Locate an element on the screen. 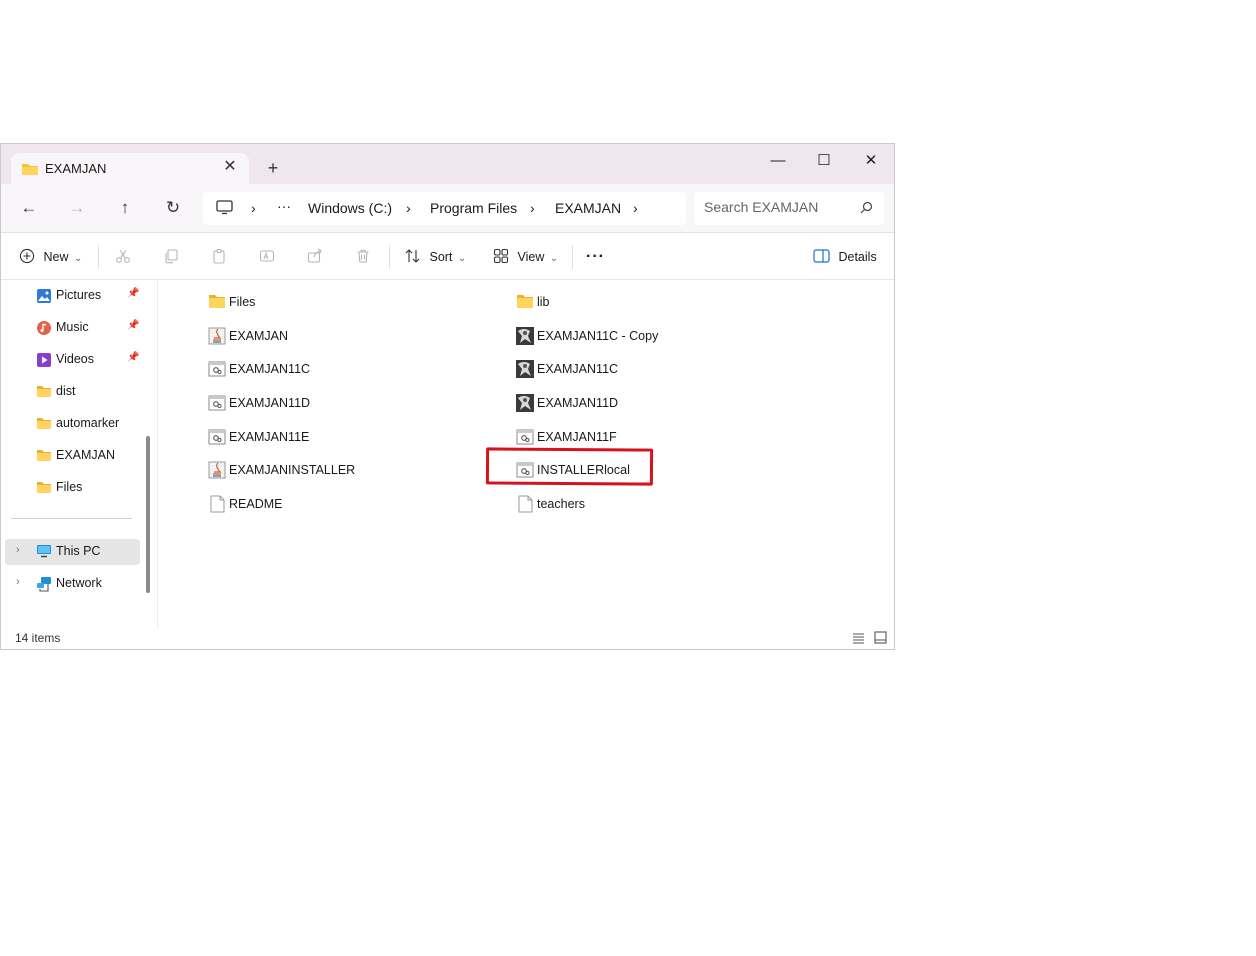 This screenshot has width=1256, height=956. view-button: View ⌄ is located at coordinates (525, 257).